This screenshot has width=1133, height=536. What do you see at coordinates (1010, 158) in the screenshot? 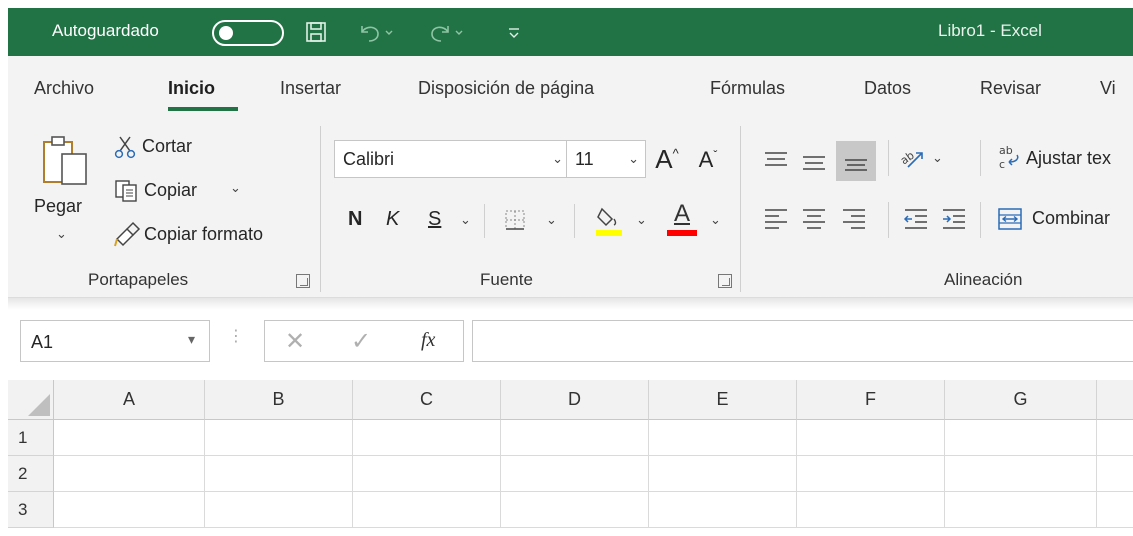
I see `wrap-text-icon: ab c` at bounding box center [1010, 158].